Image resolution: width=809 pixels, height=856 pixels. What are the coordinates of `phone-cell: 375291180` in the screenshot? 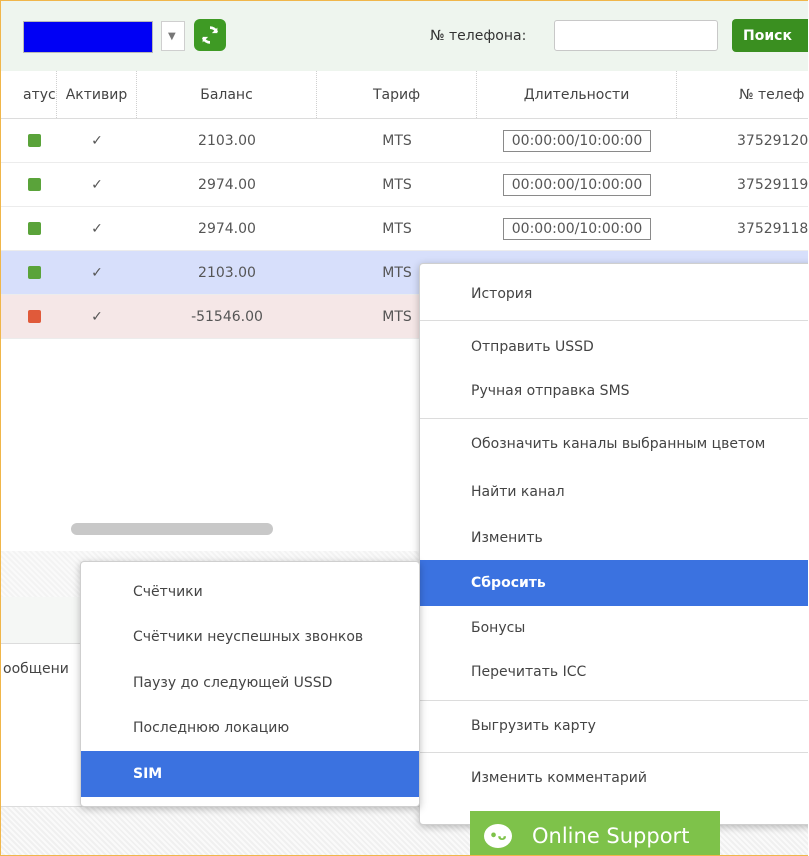 It's located at (772, 228).